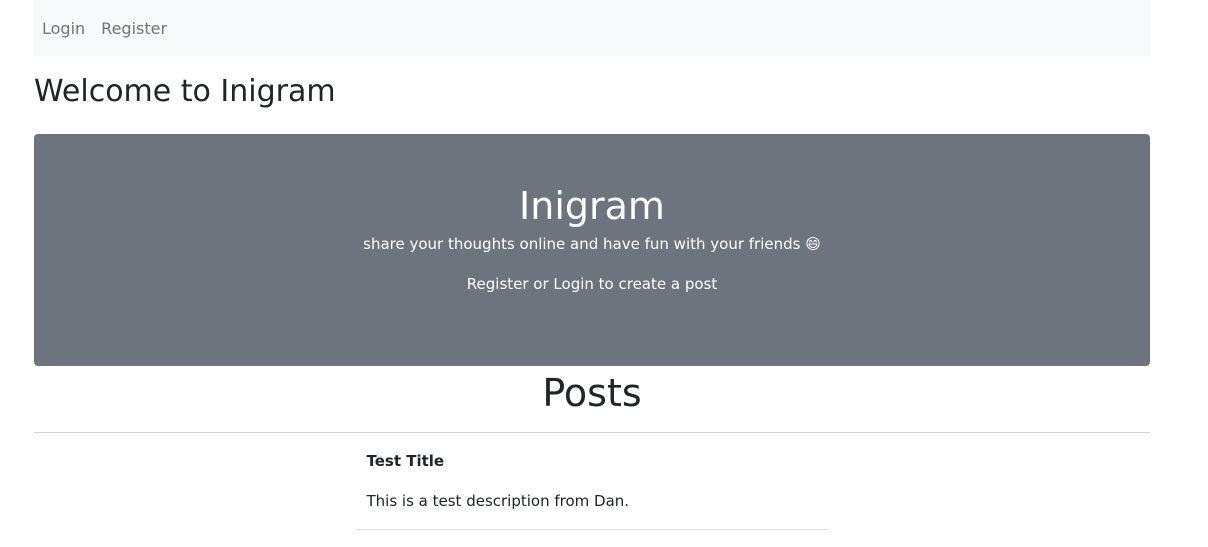  What do you see at coordinates (63, 28) in the screenshot?
I see `nav-login-link: Login` at bounding box center [63, 28].